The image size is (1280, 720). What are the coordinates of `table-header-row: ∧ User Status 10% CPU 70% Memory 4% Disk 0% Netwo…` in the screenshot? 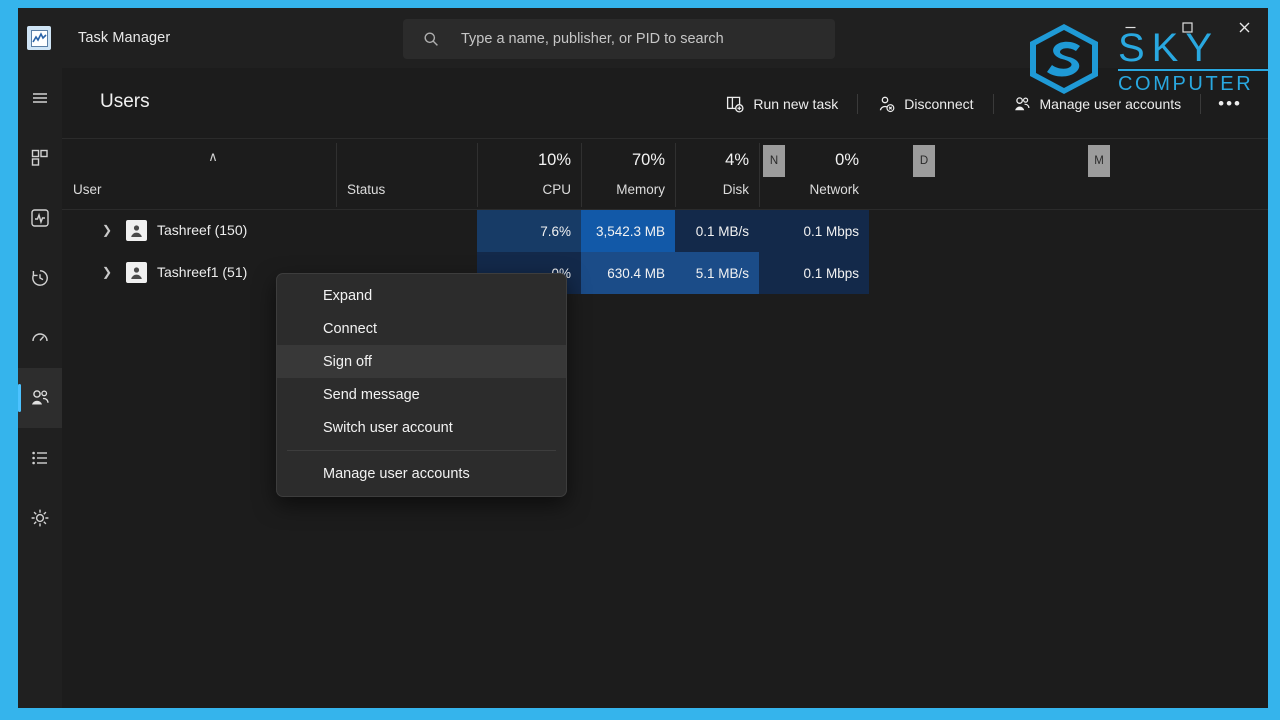 It's located at (665, 174).